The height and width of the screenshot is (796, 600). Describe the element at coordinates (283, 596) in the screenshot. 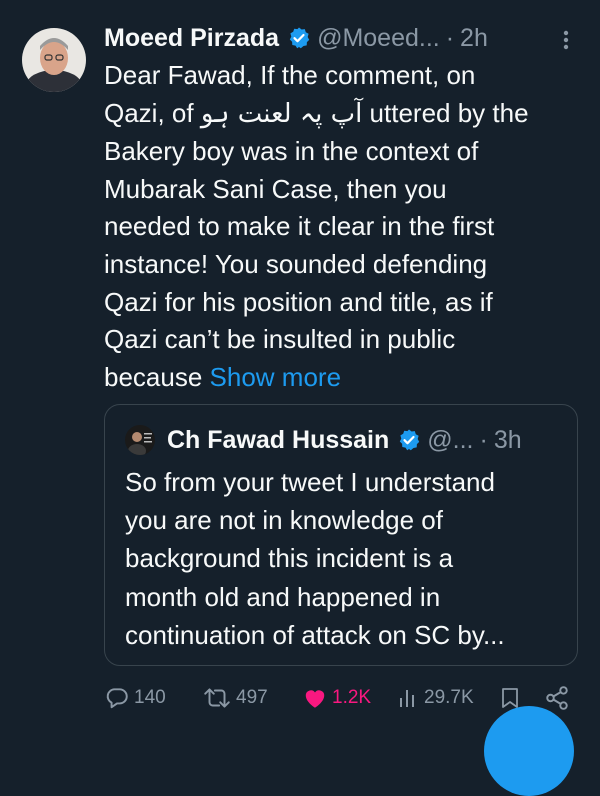

I see `quoted-text-line: month old and happened in` at that location.